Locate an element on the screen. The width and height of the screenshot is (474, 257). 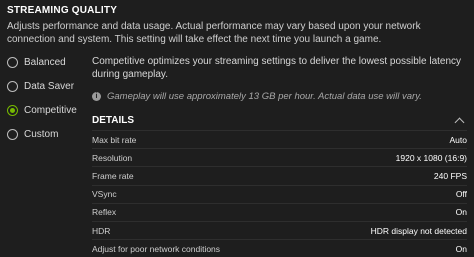
radio-button-custom is located at coordinates (12, 134).